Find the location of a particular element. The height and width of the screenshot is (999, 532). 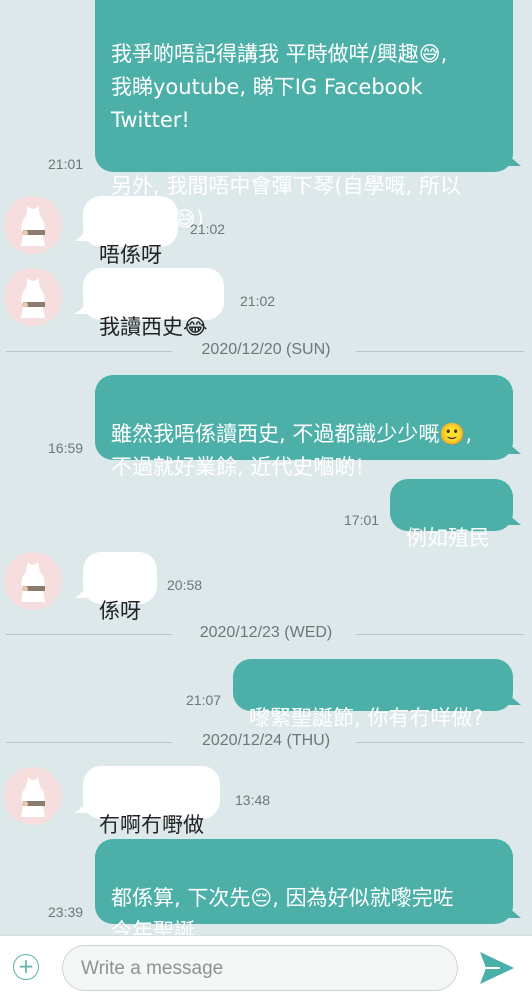

date-label: 2020/12/23 (WED) is located at coordinates (266, 632).